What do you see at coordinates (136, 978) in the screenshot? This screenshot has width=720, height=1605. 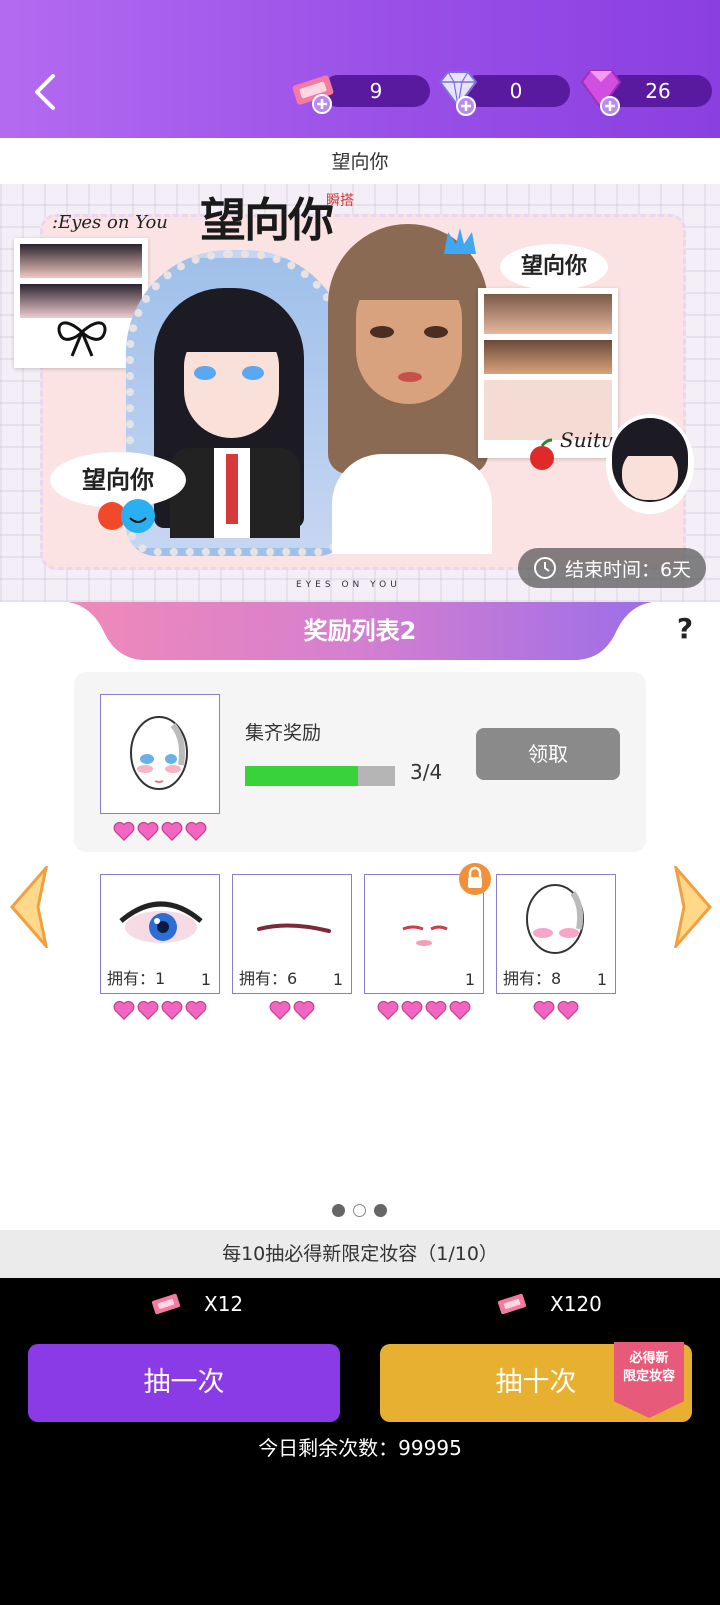 I see `item-owned-count: 拥有：1` at bounding box center [136, 978].